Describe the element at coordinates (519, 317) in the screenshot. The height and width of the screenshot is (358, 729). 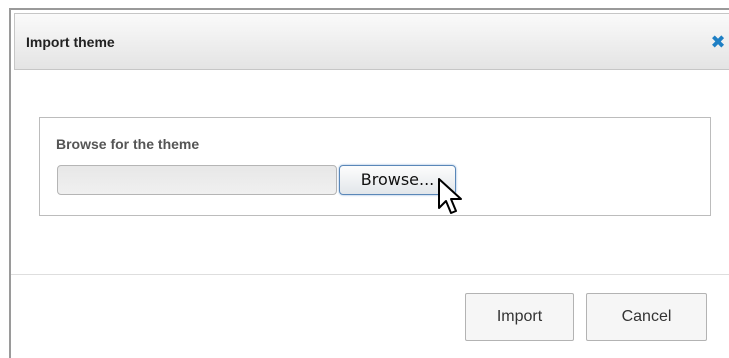
I see `import-button: Import` at that location.